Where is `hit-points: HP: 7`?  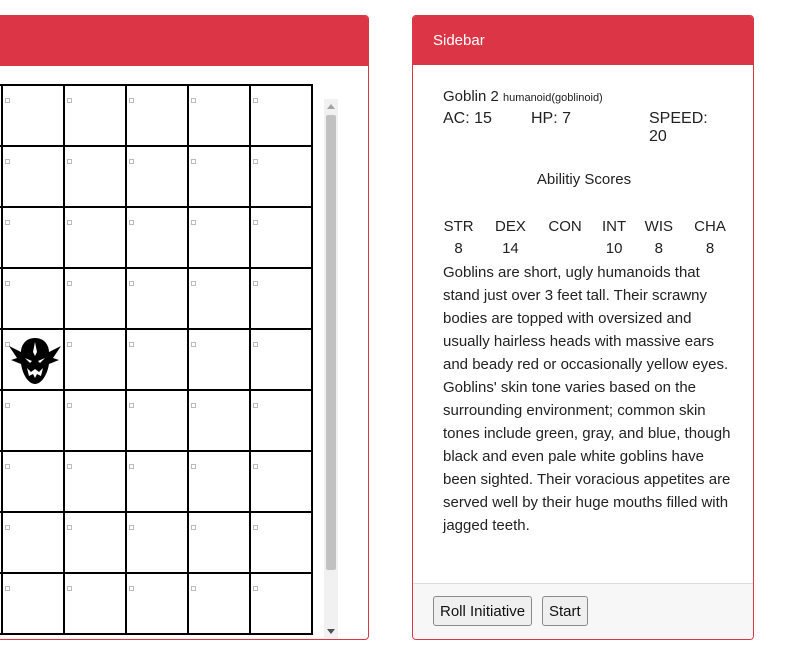 hit-points: HP: 7 is located at coordinates (551, 118).